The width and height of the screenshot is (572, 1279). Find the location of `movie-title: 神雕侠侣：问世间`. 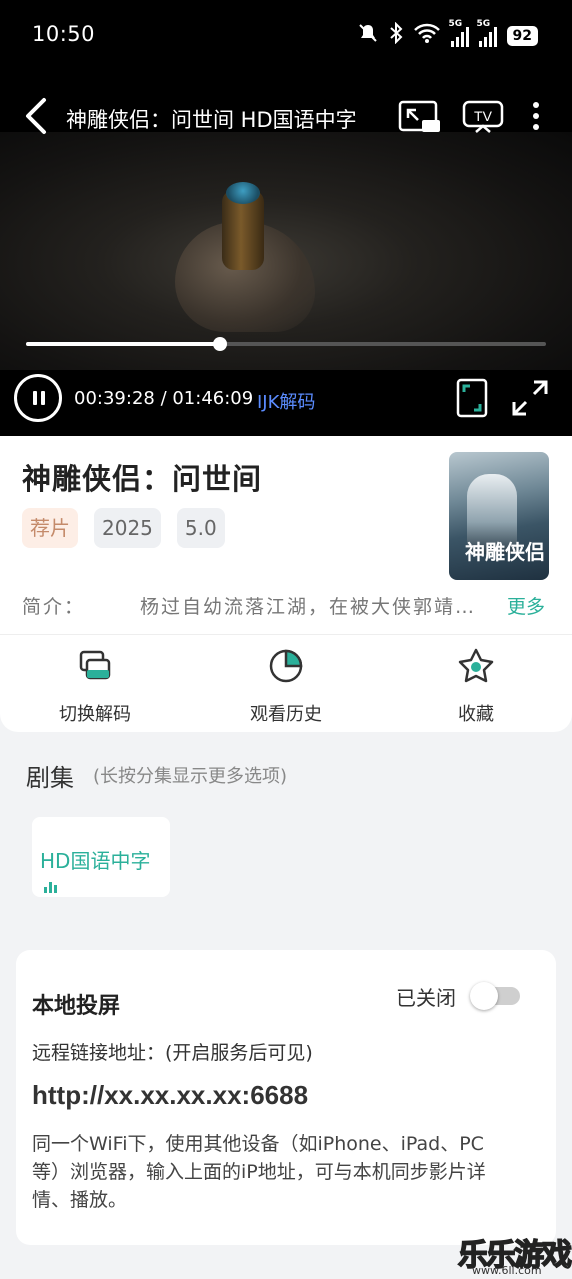

movie-title: 神雕侠侣：问世间 is located at coordinates (142, 479).